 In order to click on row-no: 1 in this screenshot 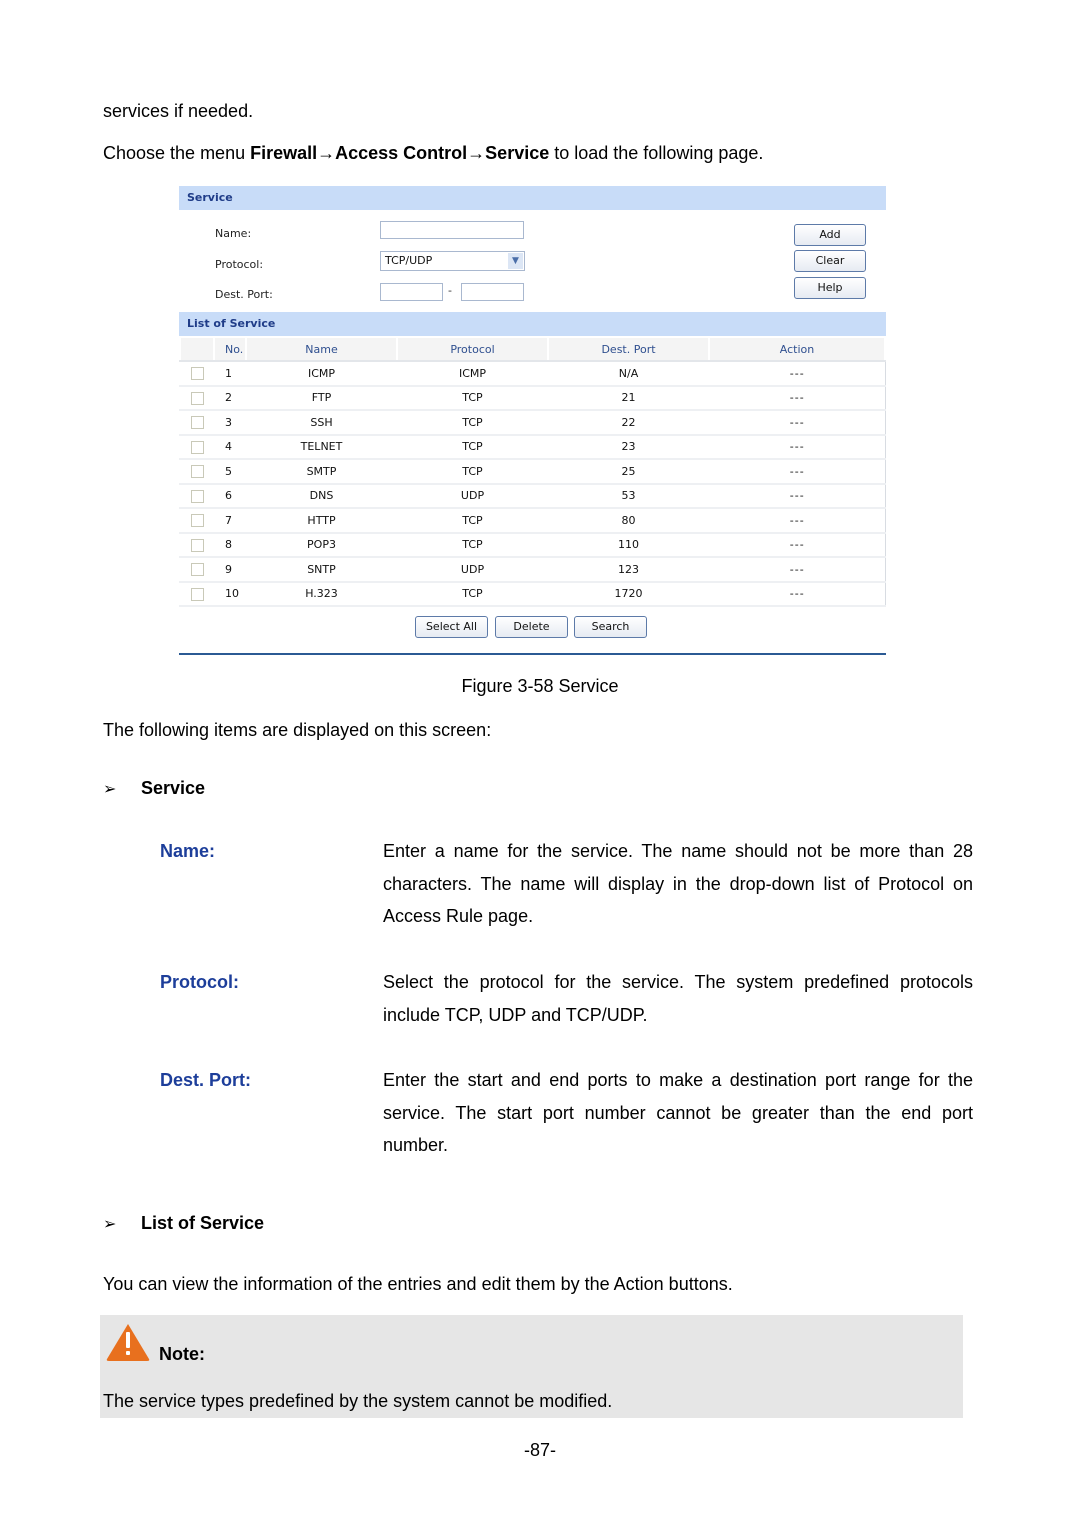, I will do `click(229, 374)`.